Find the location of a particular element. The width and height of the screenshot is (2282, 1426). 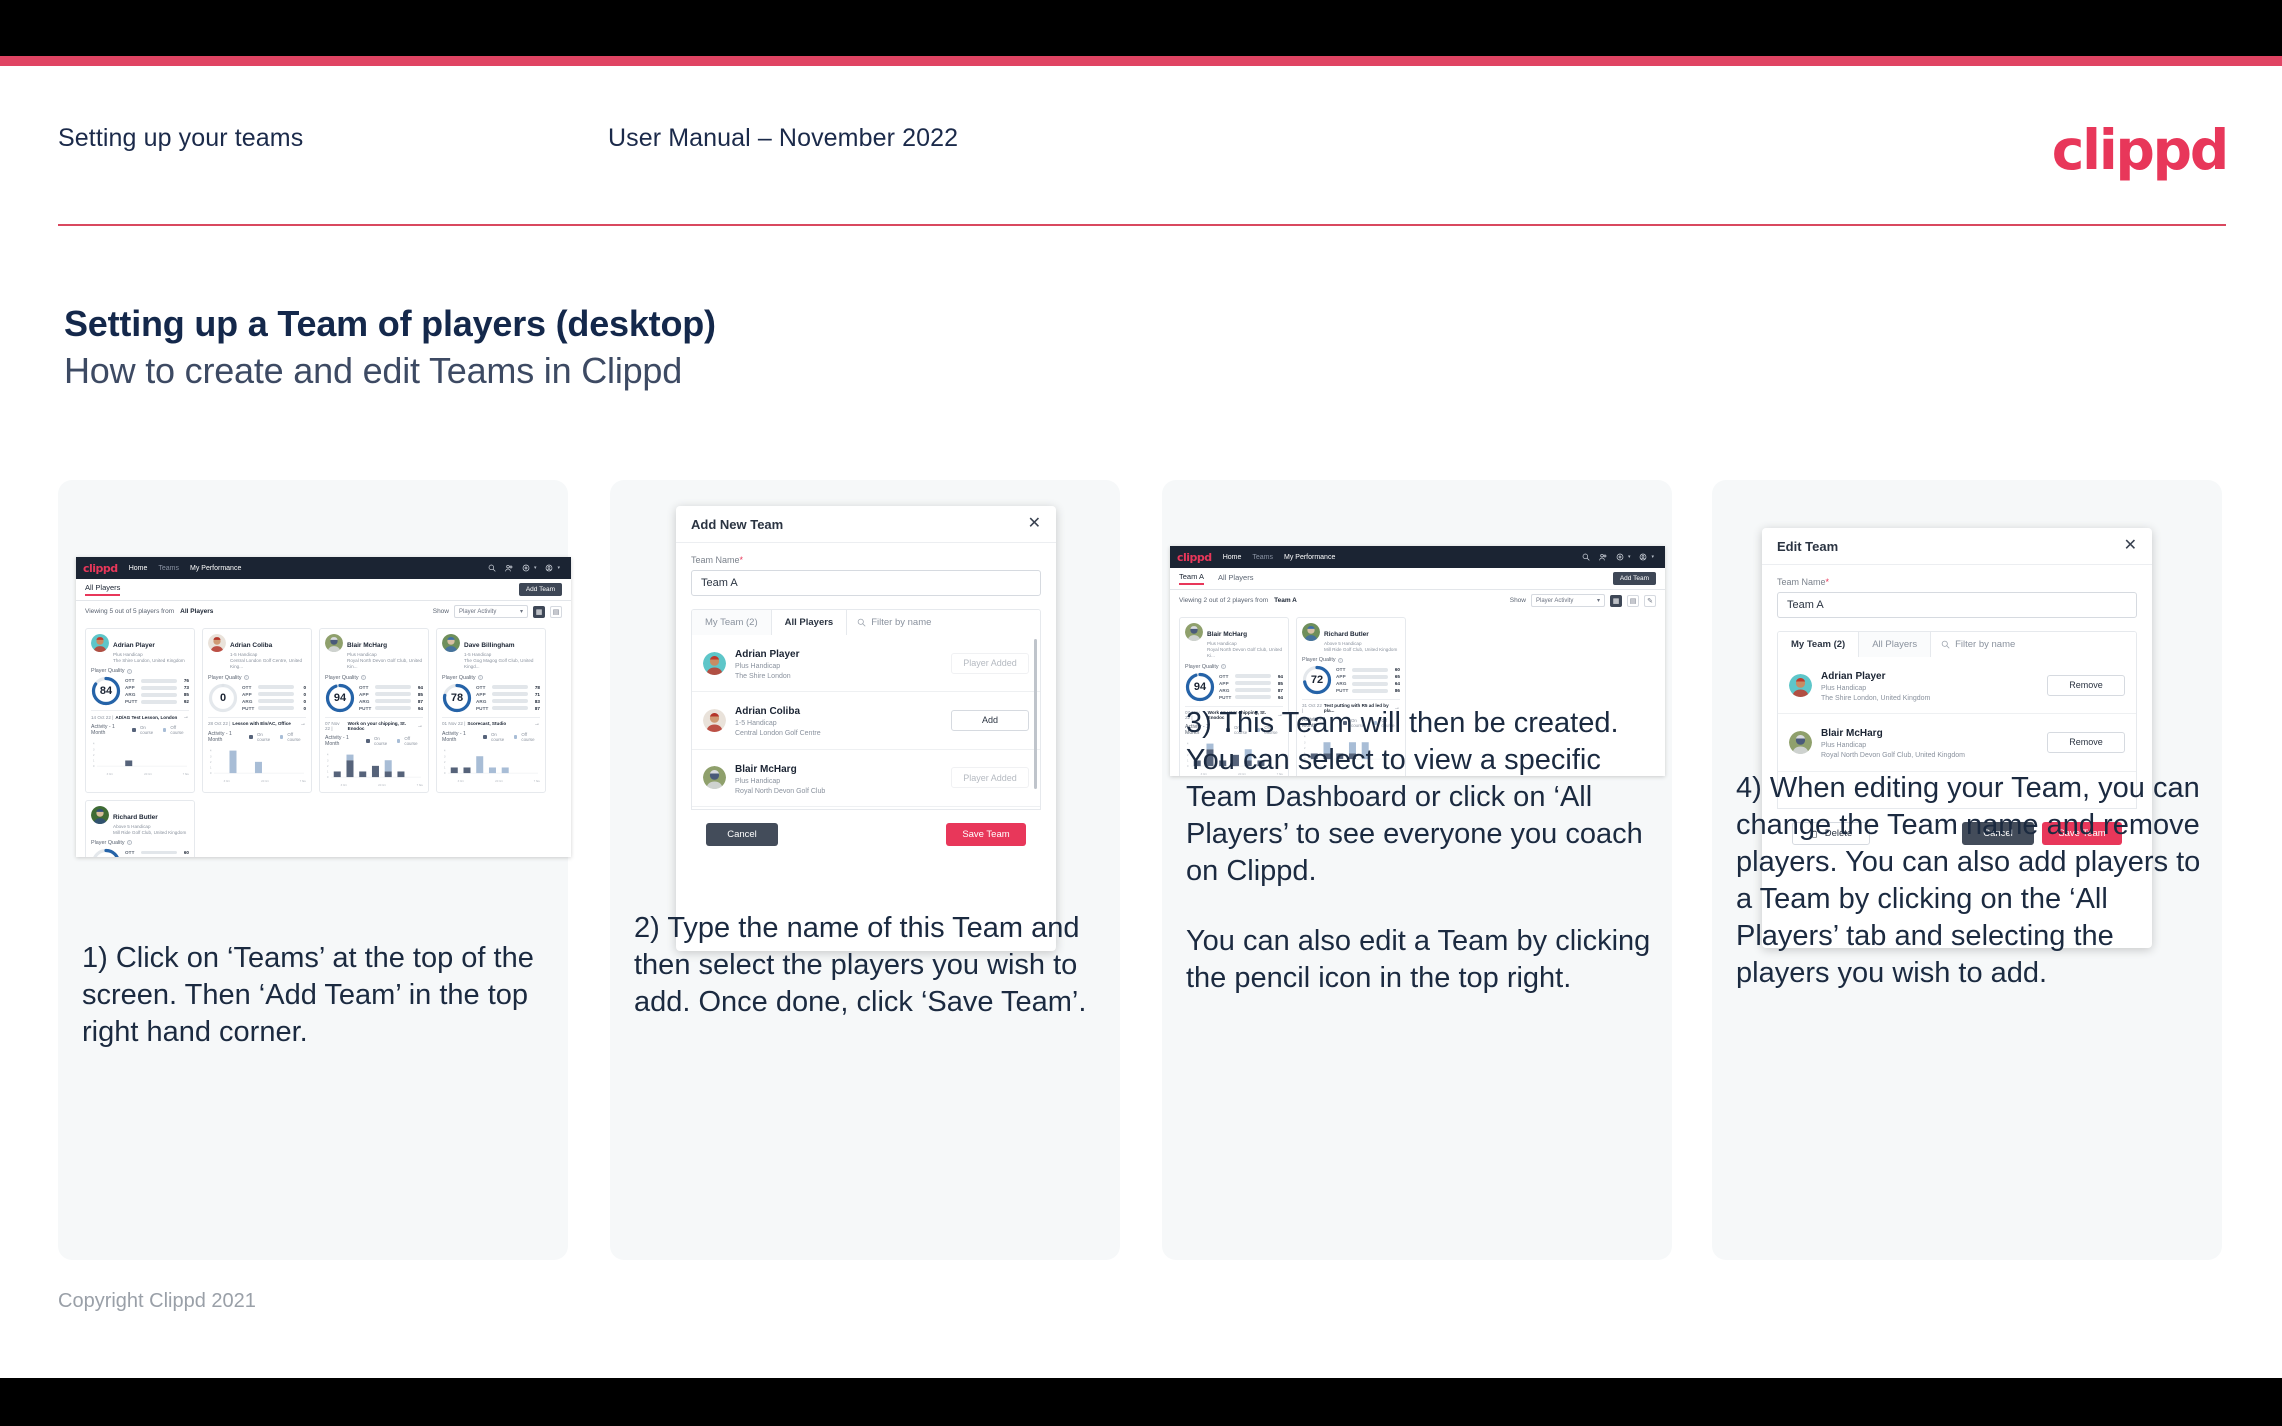

viewing-text: Viewing 5 out of 5 players from is located at coordinates (130, 611).